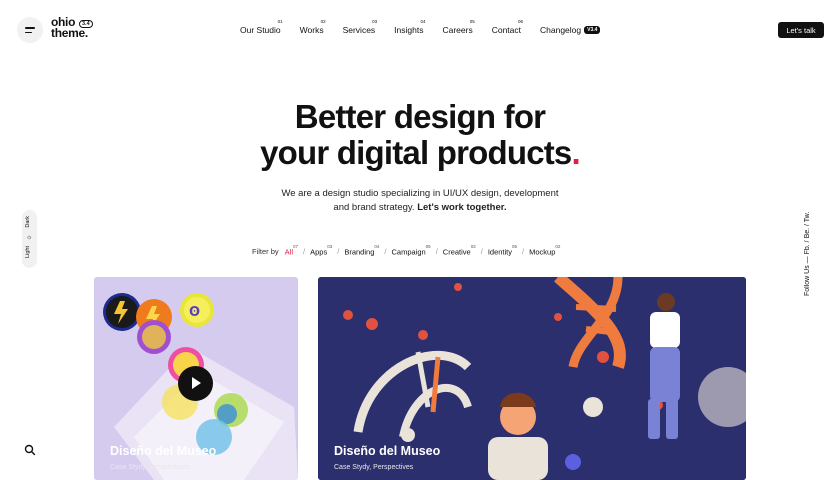  What do you see at coordinates (500, 252) in the screenshot?
I see `filter-text: Identity` at bounding box center [500, 252].